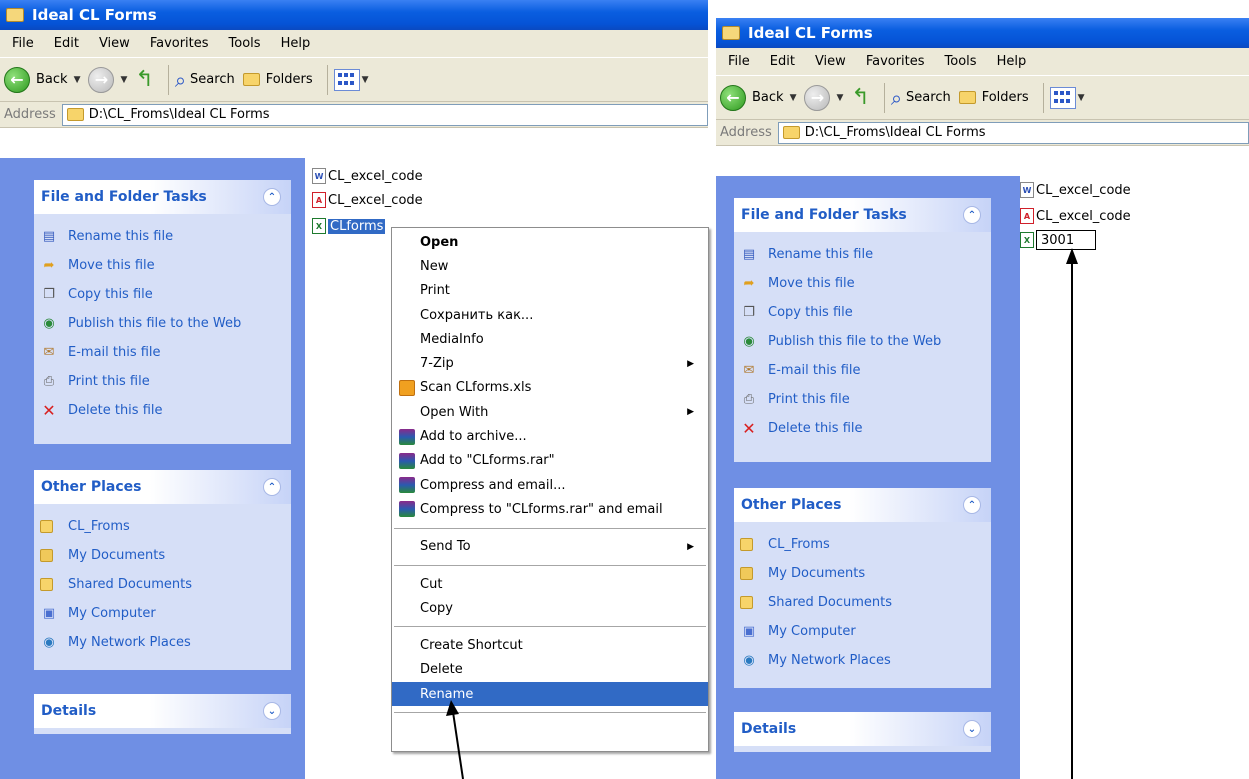 Image resolution: width=1249 pixels, height=779 pixels. I want to click on arrow-to-rename, so click(455, 739).